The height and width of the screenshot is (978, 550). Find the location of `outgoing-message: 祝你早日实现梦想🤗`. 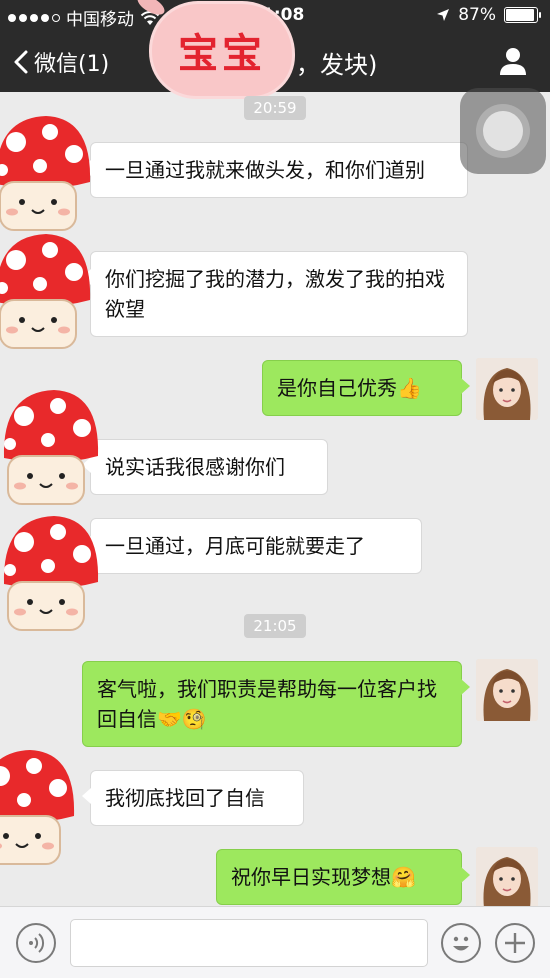

outgoing-message: 祝你早日实现梦想🤗 is located at coordinates (343, 877).